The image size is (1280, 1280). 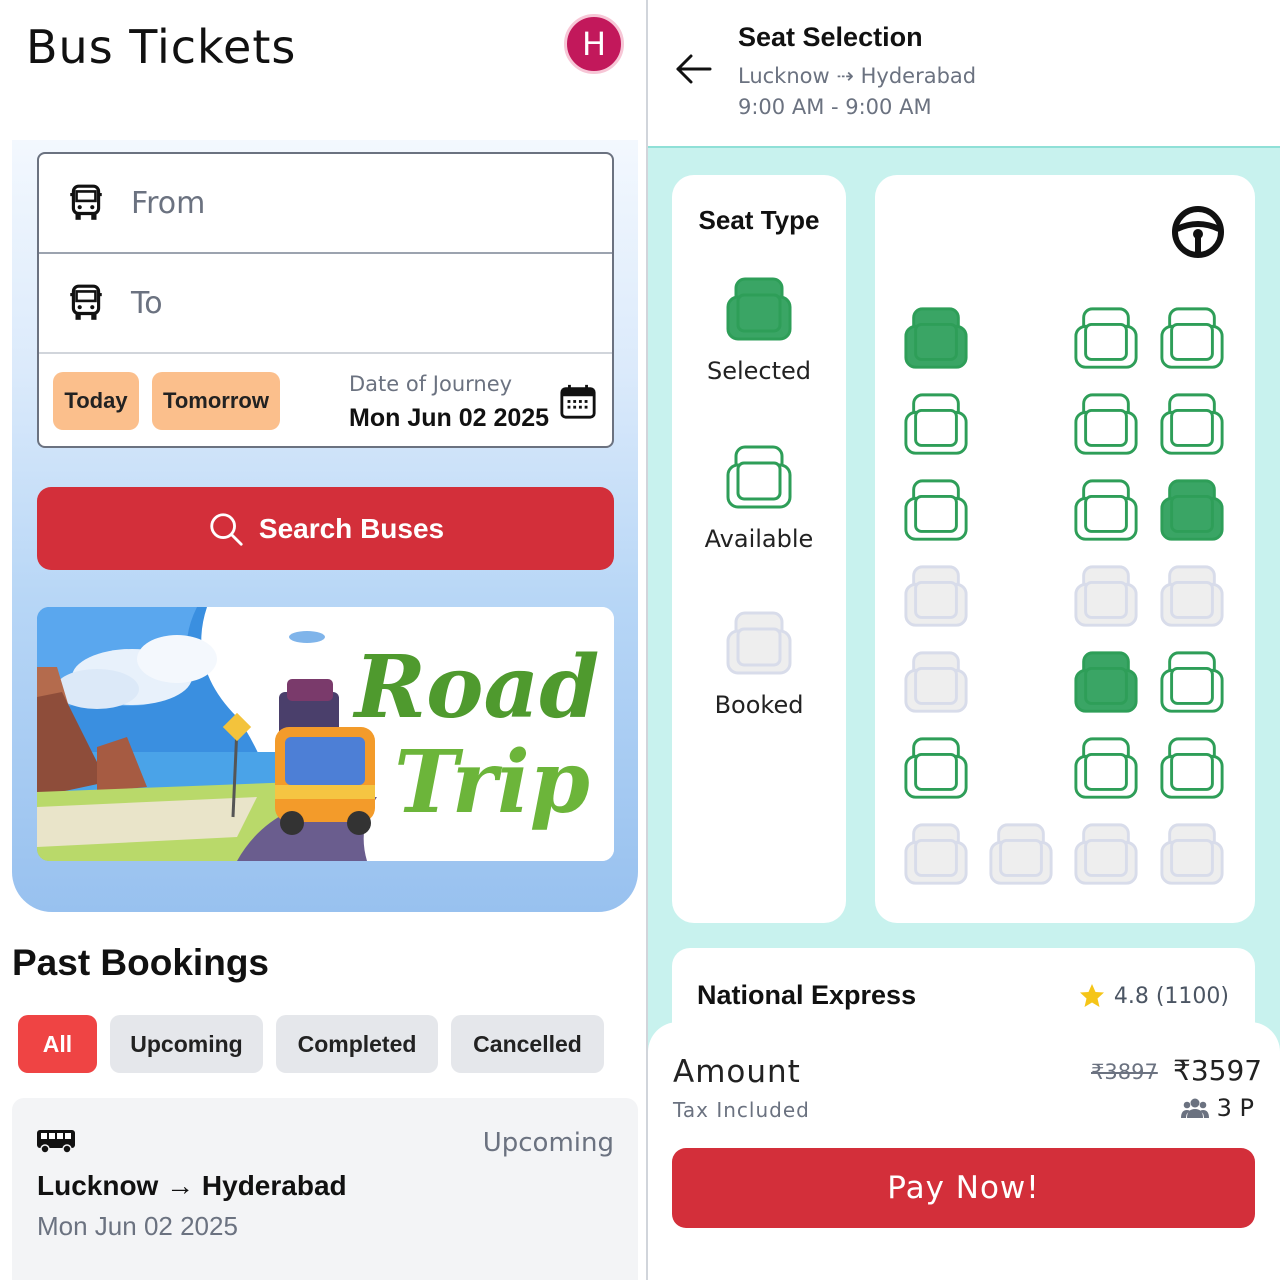 I want to click on search-buses-button: Search Buses, so click(x=325, y=528).